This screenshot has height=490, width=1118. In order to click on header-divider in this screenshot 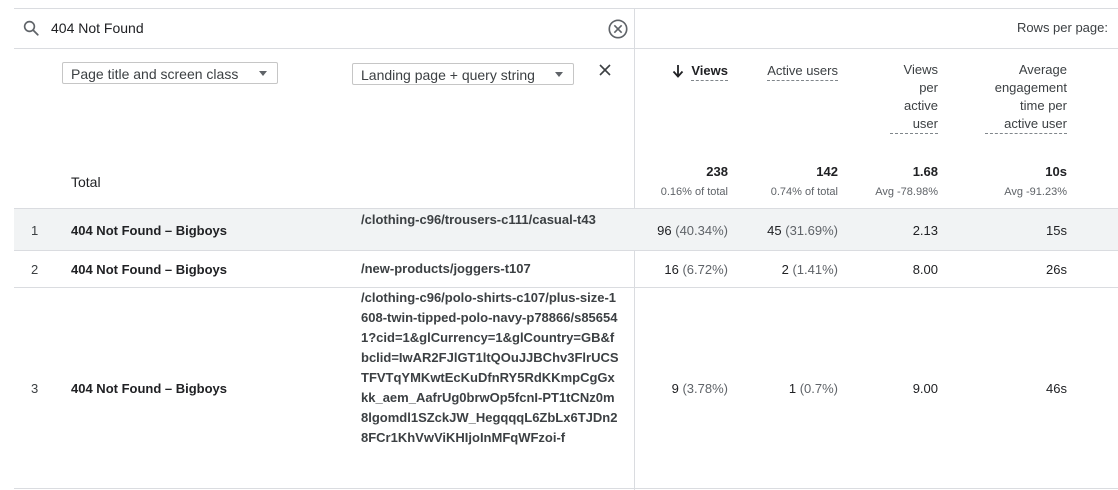, I will do `click(566, 48)`.